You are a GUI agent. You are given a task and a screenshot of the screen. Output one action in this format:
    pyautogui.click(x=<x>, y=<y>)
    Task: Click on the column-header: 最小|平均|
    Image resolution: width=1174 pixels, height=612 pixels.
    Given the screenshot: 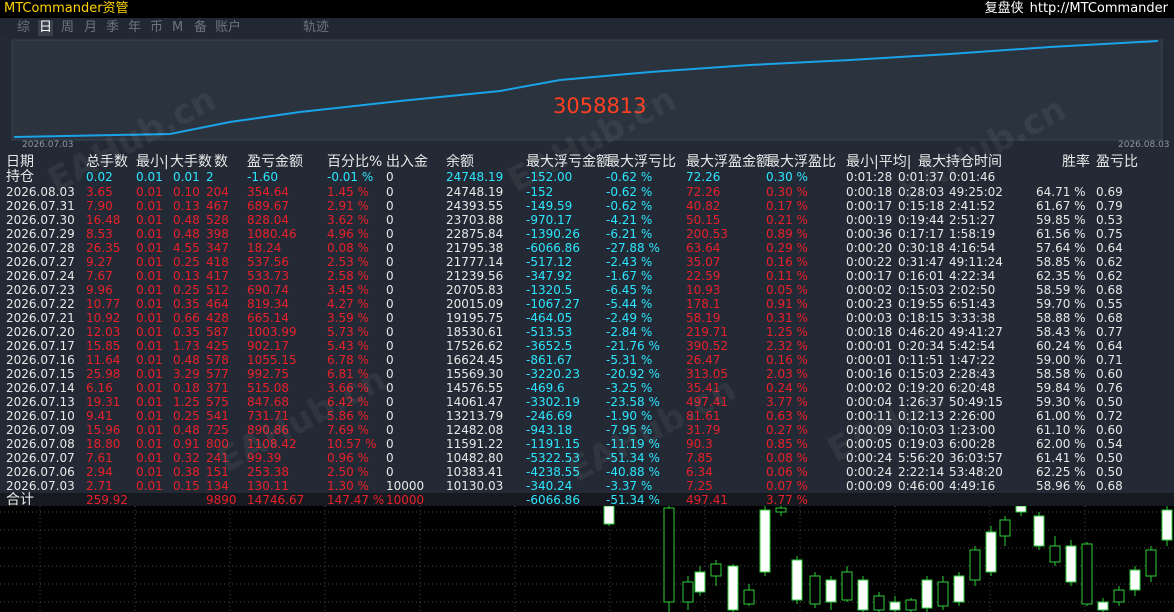 What is the action you would take?
    pyautogui.click(x=878, y=162)
    